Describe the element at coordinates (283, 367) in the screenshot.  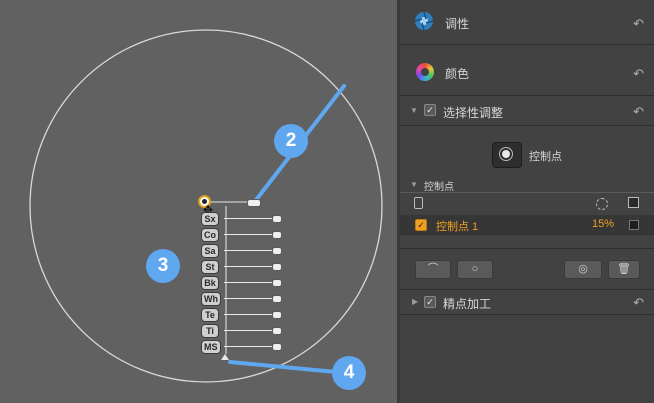
I see `marker-4-line` at that location.